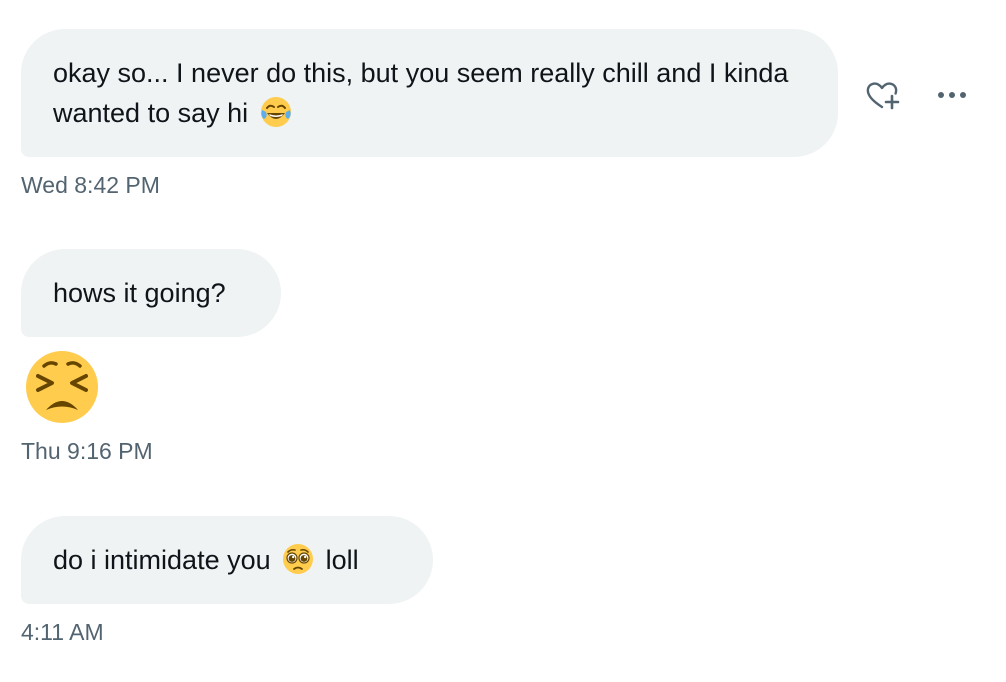 The image size is (1006, 682). What do you see at coordinates (139, 293) in the screenshot?
I see `message-text: hows it going?` at bounding box center [139, 293].